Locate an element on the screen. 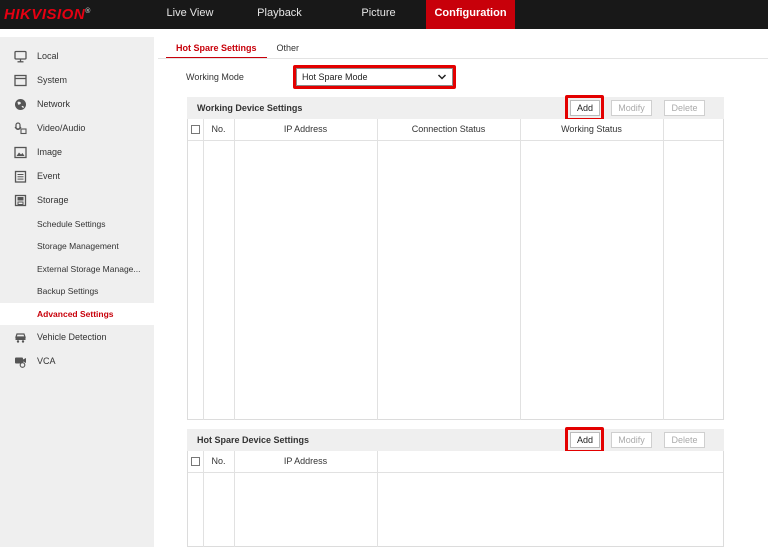 This screenshot has height=551, width=768. sidebar-item-label: Vehicle Detection is located at coordinates (72, 337).